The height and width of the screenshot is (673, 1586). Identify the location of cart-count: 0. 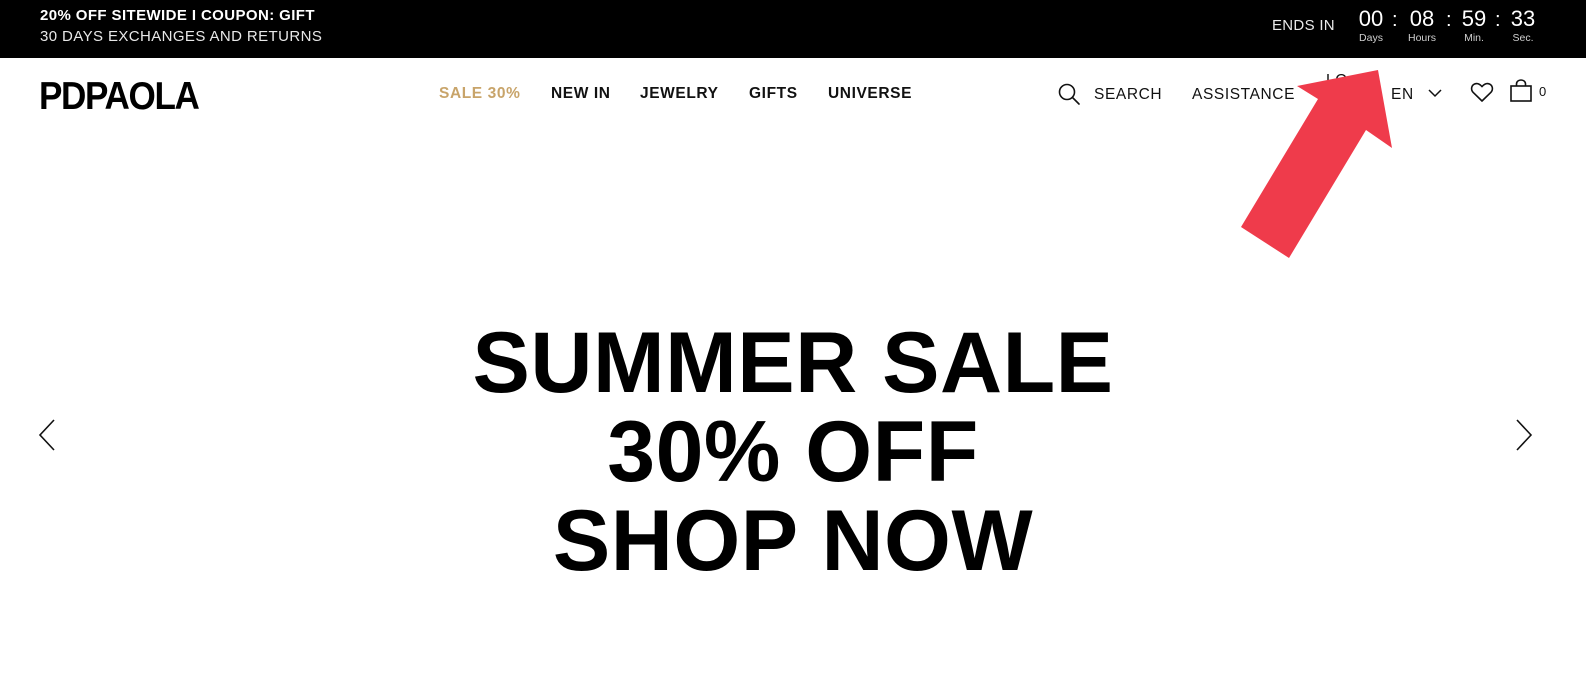
(1543, 91).